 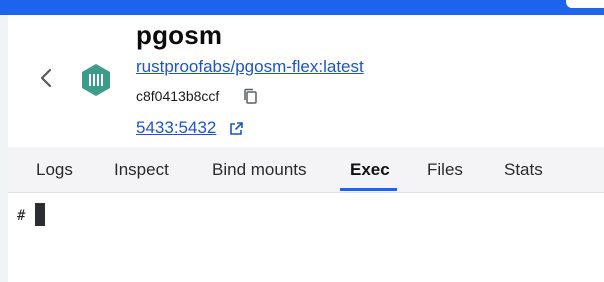 What do you see at coordinates (236, 129) in the screenshot?
I see `external-link-icon` at bounding box center [236, 129].